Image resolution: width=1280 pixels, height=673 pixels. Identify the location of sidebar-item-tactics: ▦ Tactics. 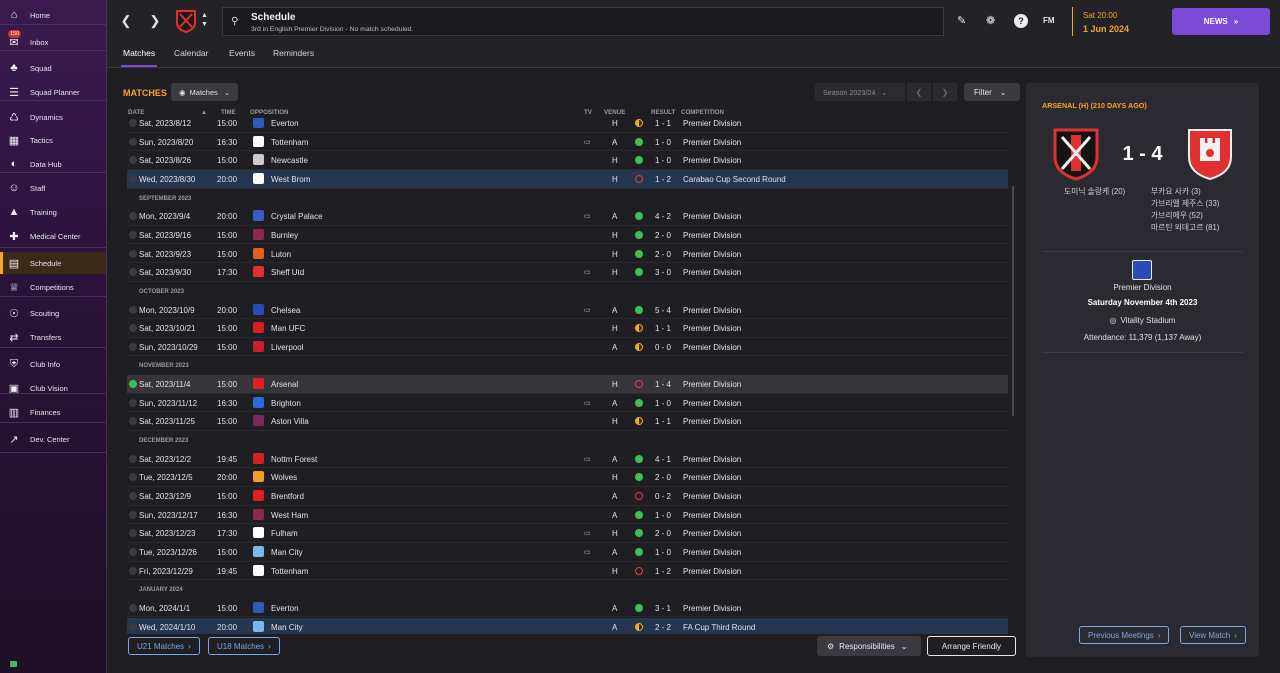
(53, 140).